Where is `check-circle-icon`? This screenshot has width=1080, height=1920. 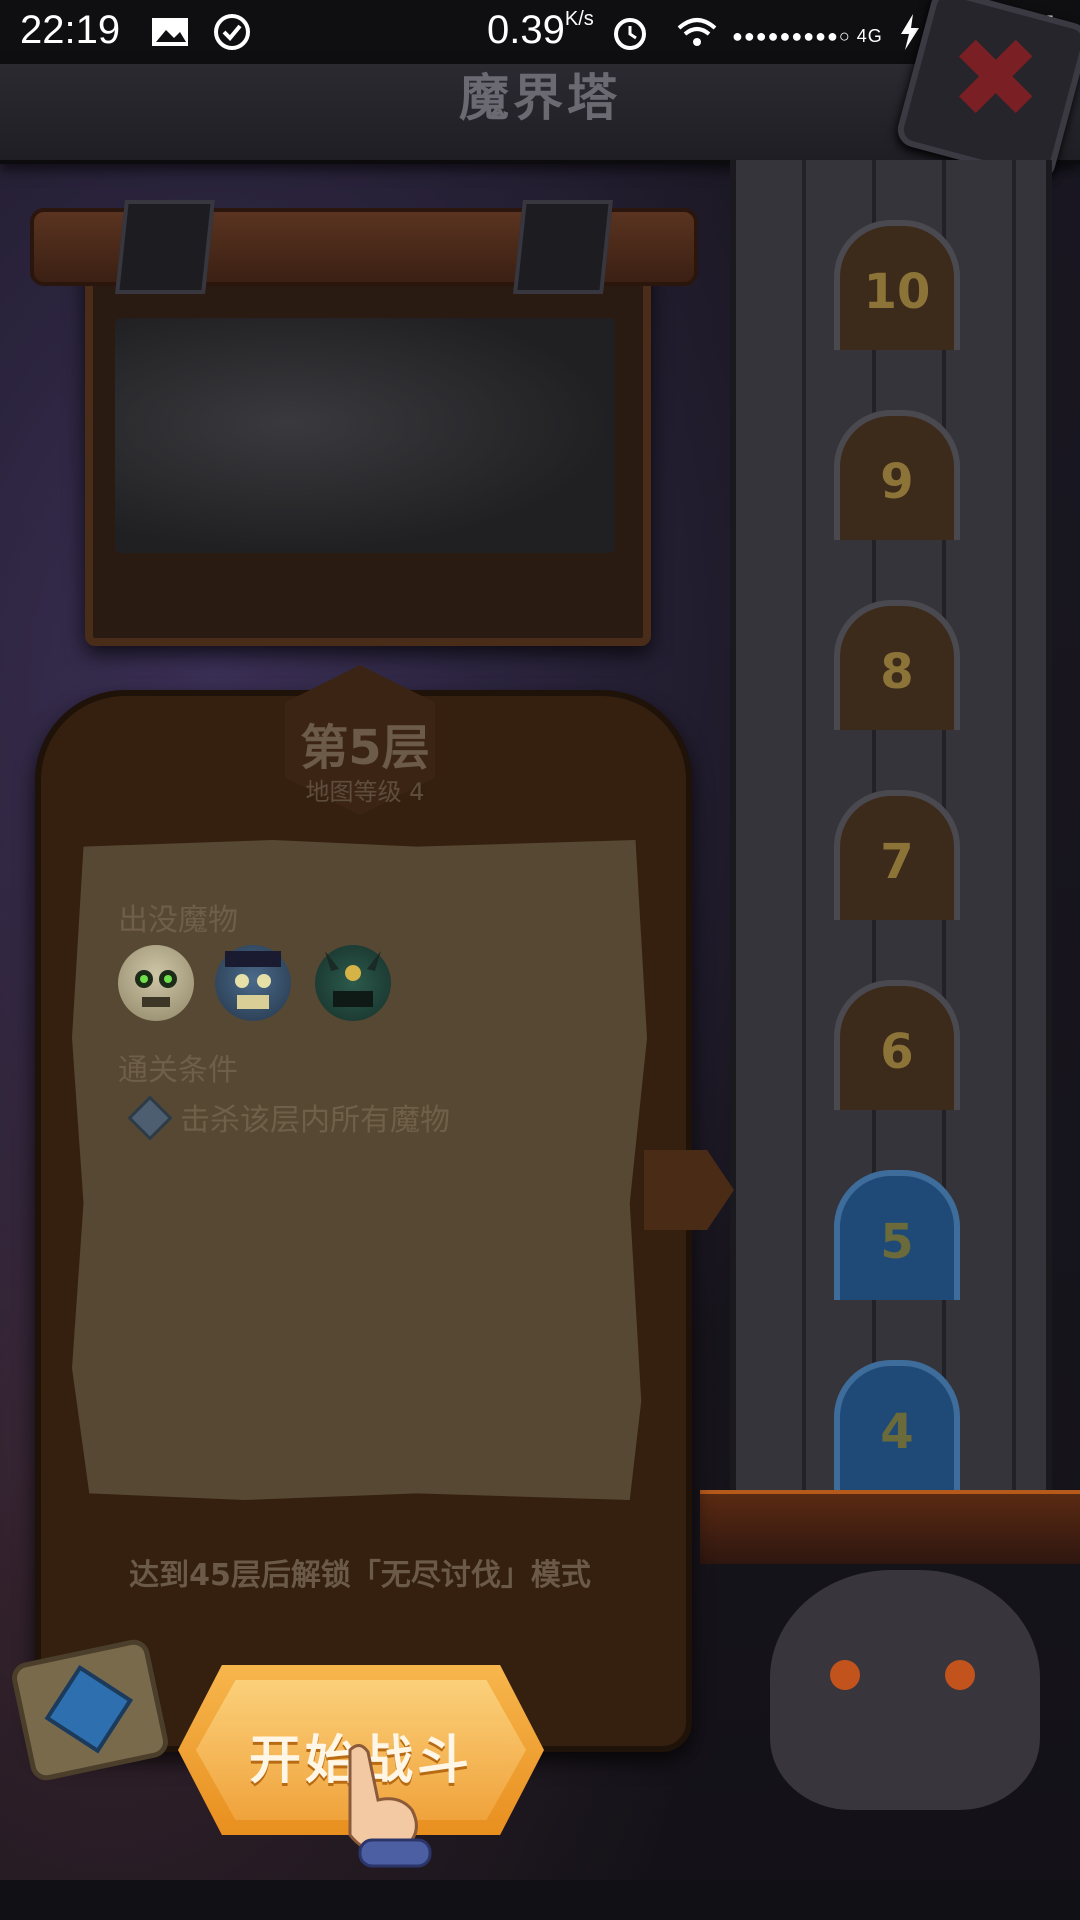
check-circle-icon is located at coordinates (232, 32).